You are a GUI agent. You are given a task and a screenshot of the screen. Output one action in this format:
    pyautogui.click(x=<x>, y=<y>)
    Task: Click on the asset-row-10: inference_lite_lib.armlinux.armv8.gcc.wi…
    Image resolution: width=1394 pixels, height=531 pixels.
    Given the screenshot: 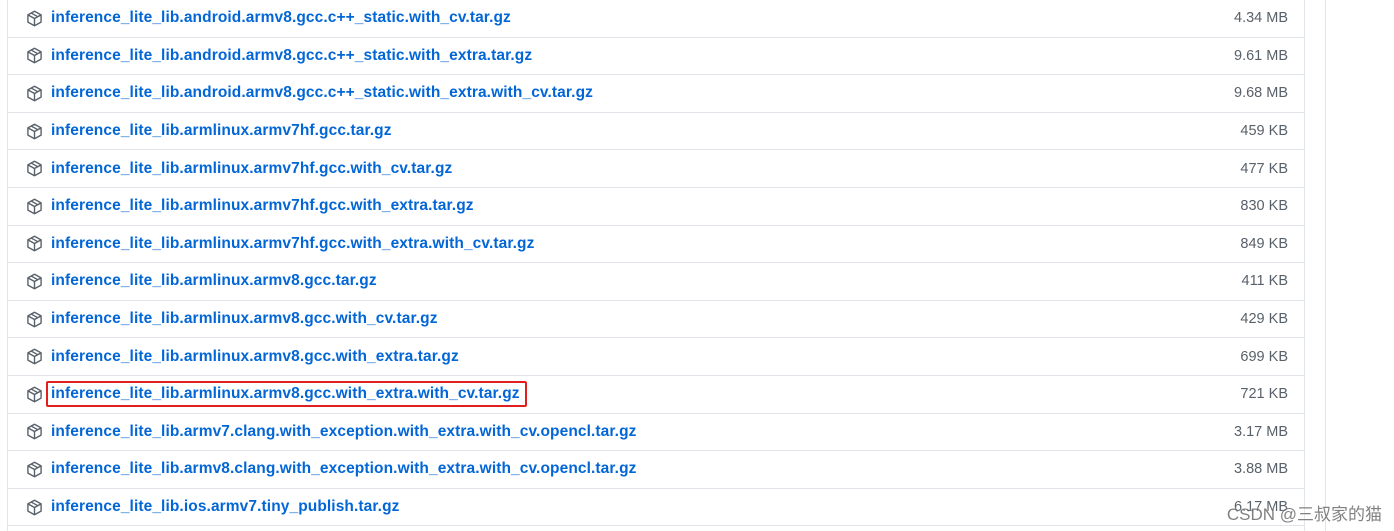 What is the action you would take?
    pyautogui.click(x=656, y=395)
    